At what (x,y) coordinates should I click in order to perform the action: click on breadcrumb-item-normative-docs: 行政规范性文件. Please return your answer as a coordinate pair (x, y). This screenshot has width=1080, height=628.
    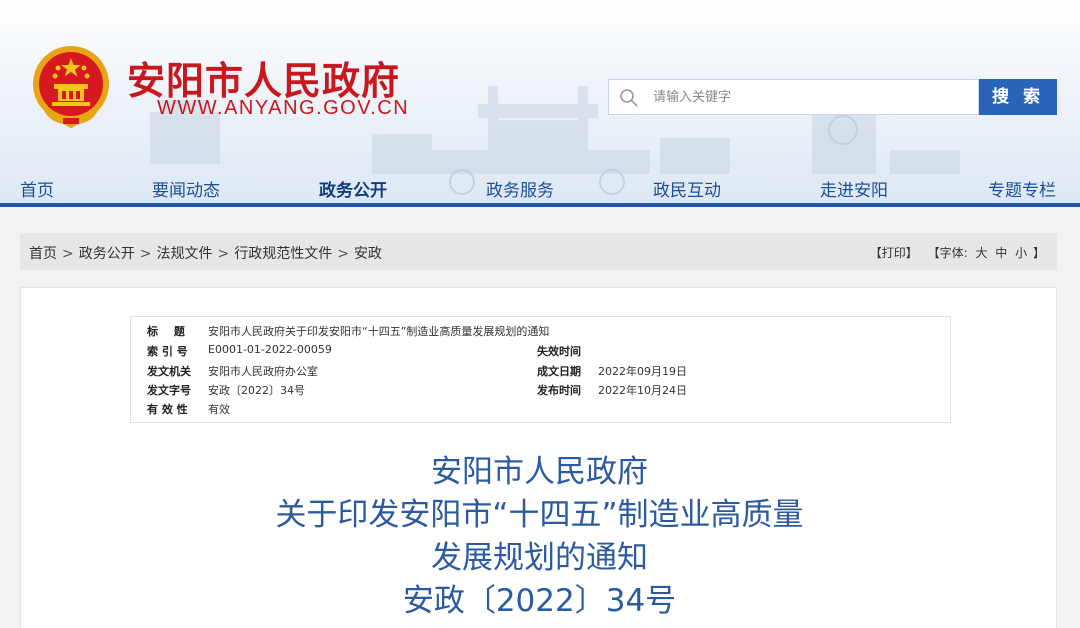
    Looking at the image, I should click on (283, 254).